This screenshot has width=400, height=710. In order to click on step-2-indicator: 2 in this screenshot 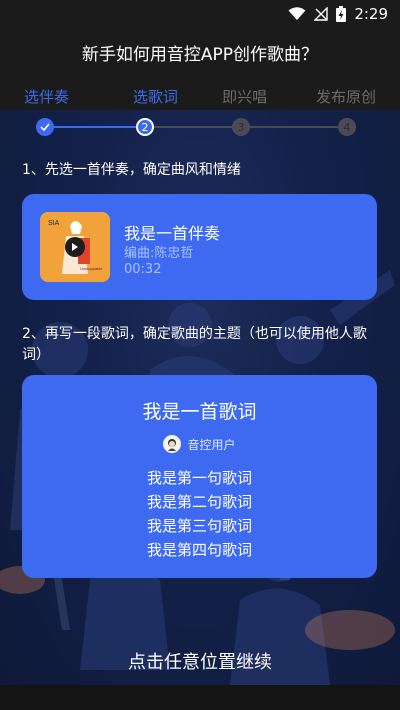, I will do `click(145, 127)`.